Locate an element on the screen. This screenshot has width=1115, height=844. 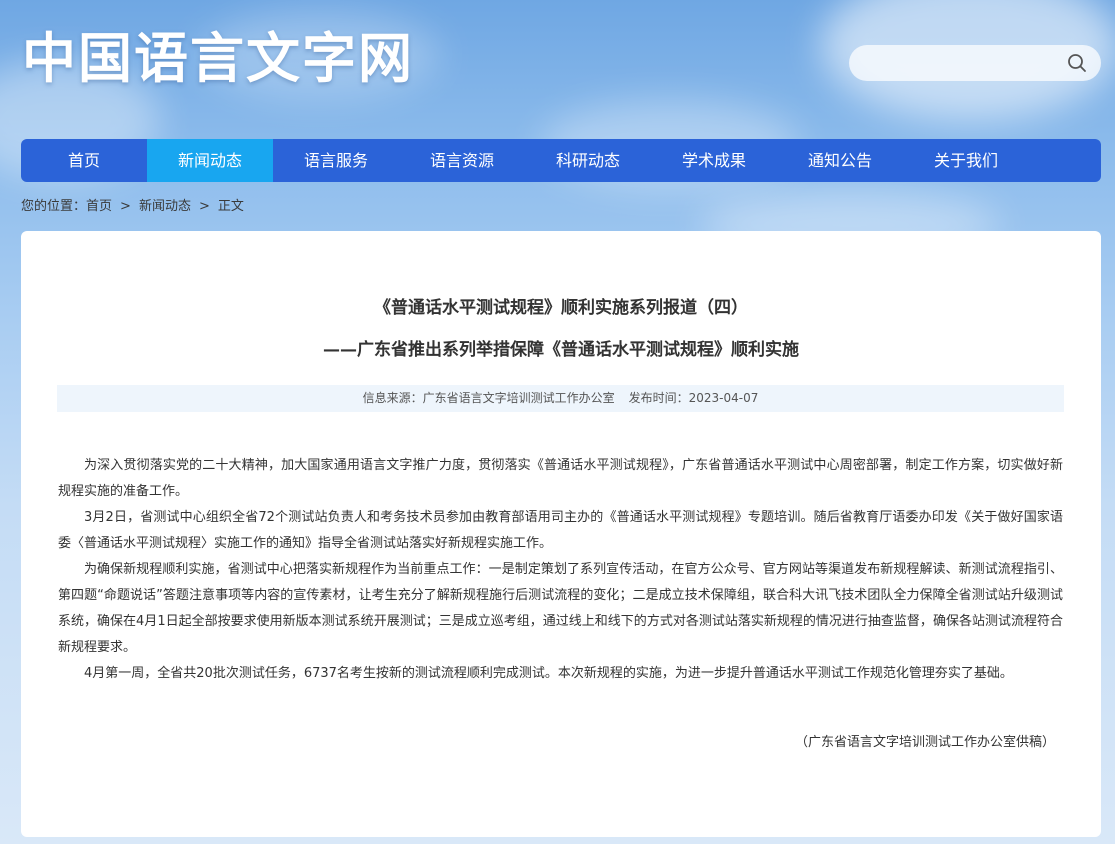
nav-announcements: 通知公告 is located at coordinates (840, 160).